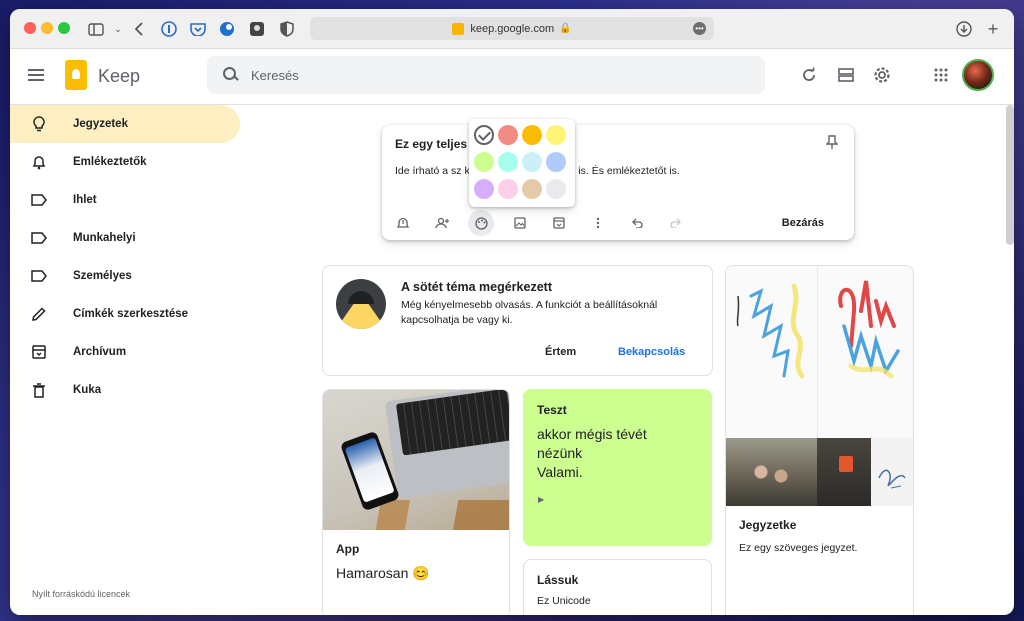 The image size is (1024, 621). Describe the element at coordinates (257, 29) in the screenshot. I see `extension-photo-icon` at that location.